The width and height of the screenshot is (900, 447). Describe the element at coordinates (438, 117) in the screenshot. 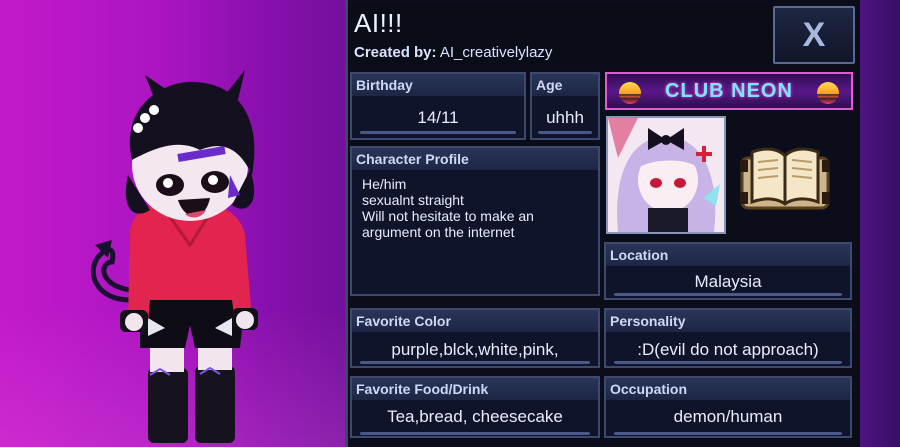

I see `birthday-value: 14/11` at that location.